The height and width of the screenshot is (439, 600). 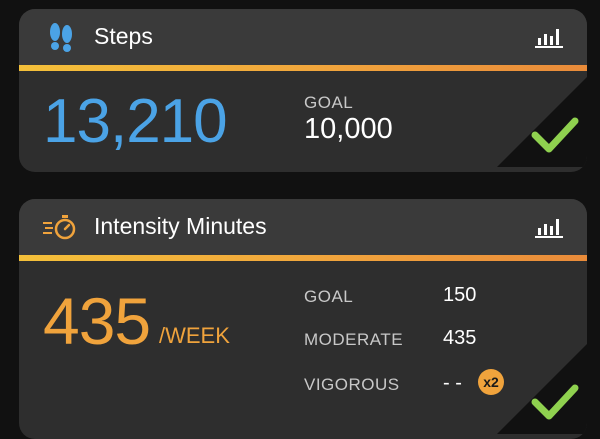 What do you see at coordinates (303, 68) in the screenshot?
I see `steps-divider` at bounding box center [303, 68].